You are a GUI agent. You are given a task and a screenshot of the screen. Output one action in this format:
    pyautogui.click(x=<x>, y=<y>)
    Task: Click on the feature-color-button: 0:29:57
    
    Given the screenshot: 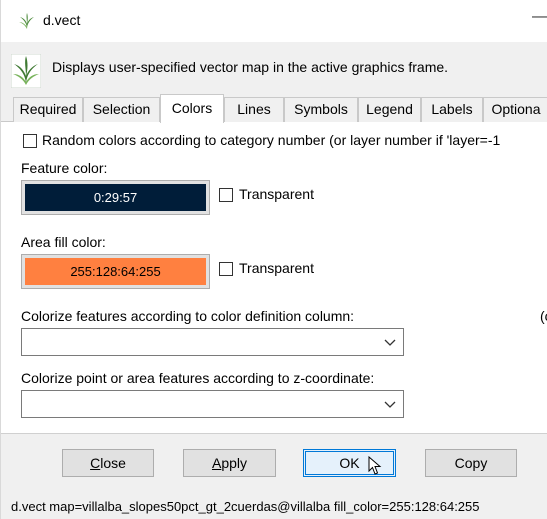 What is the action you would take?
    pyautogui.click(x=115, y=197)
    